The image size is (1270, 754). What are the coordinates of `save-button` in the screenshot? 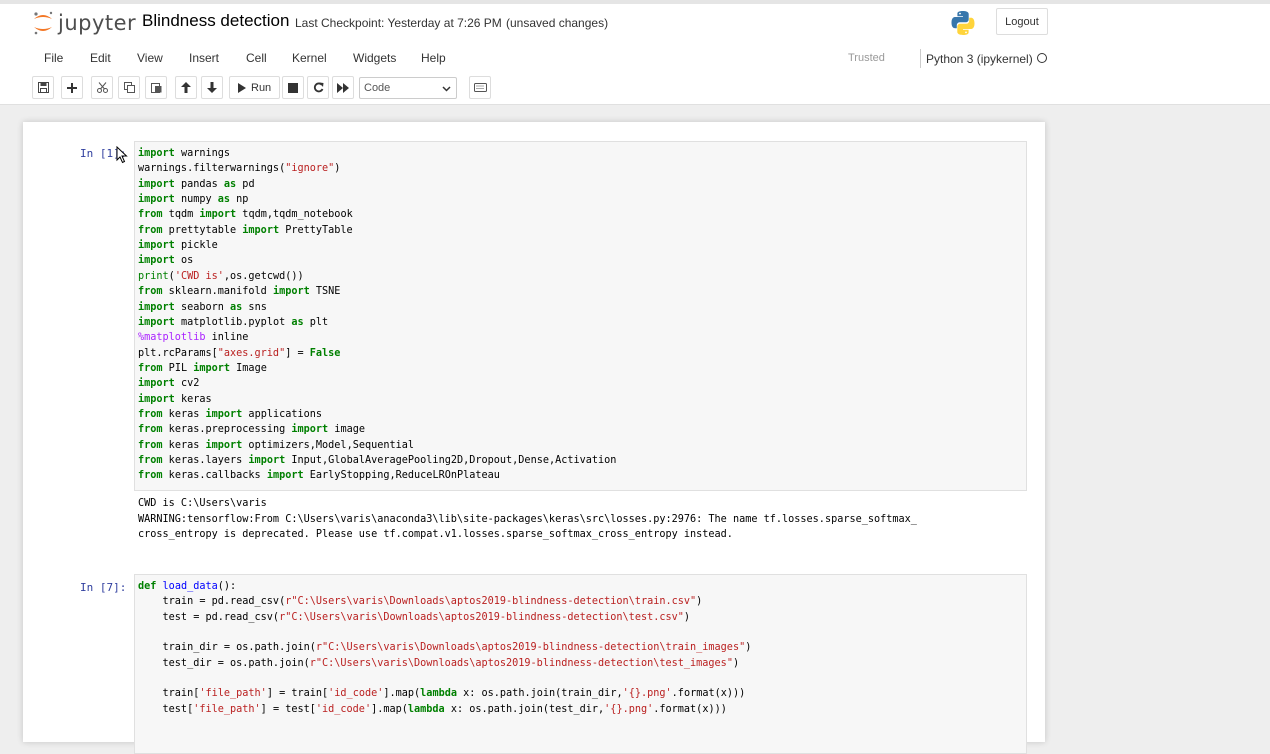 It's located at (43, 87).